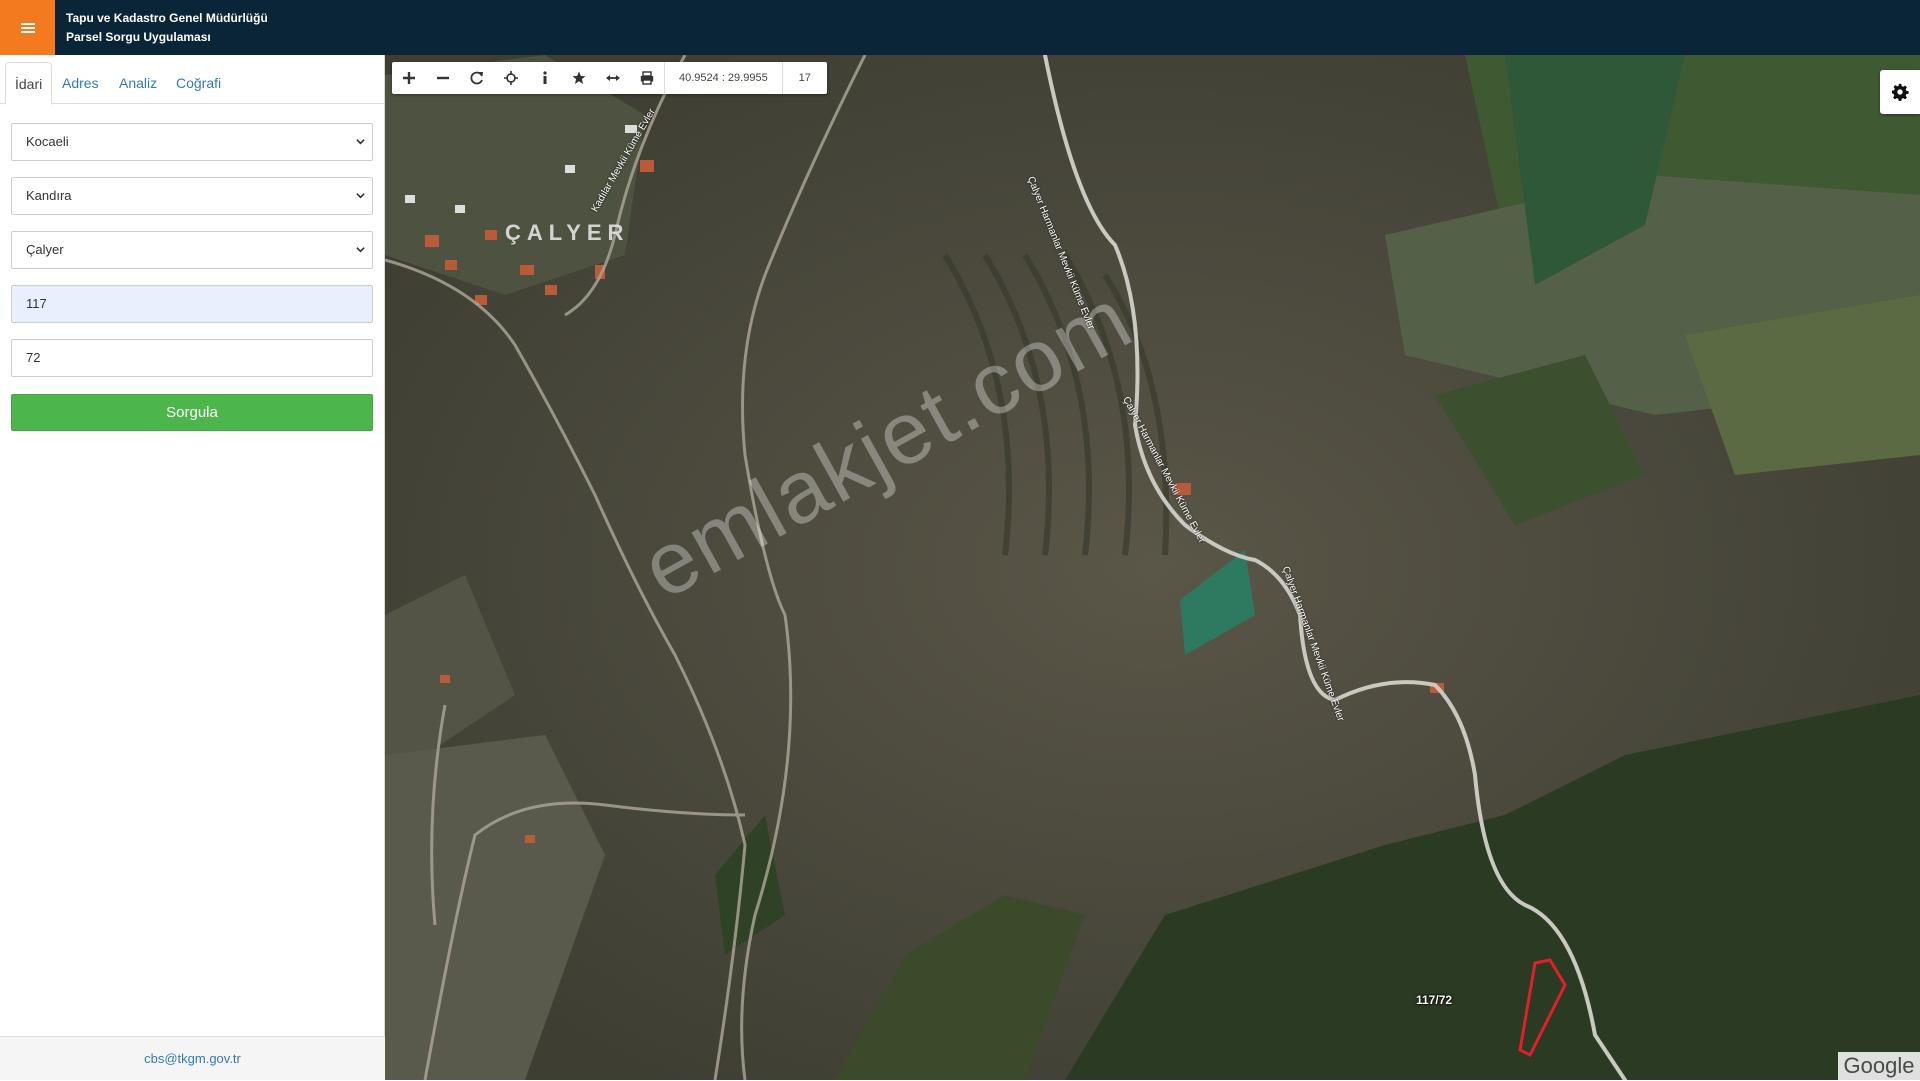 The width and height of the screenshot is (1920, 1081). What do you see at coordinates (1879, 1066) in the screenshot?
I see `google-attribution: Google` at bounding box center [1879, 1066].